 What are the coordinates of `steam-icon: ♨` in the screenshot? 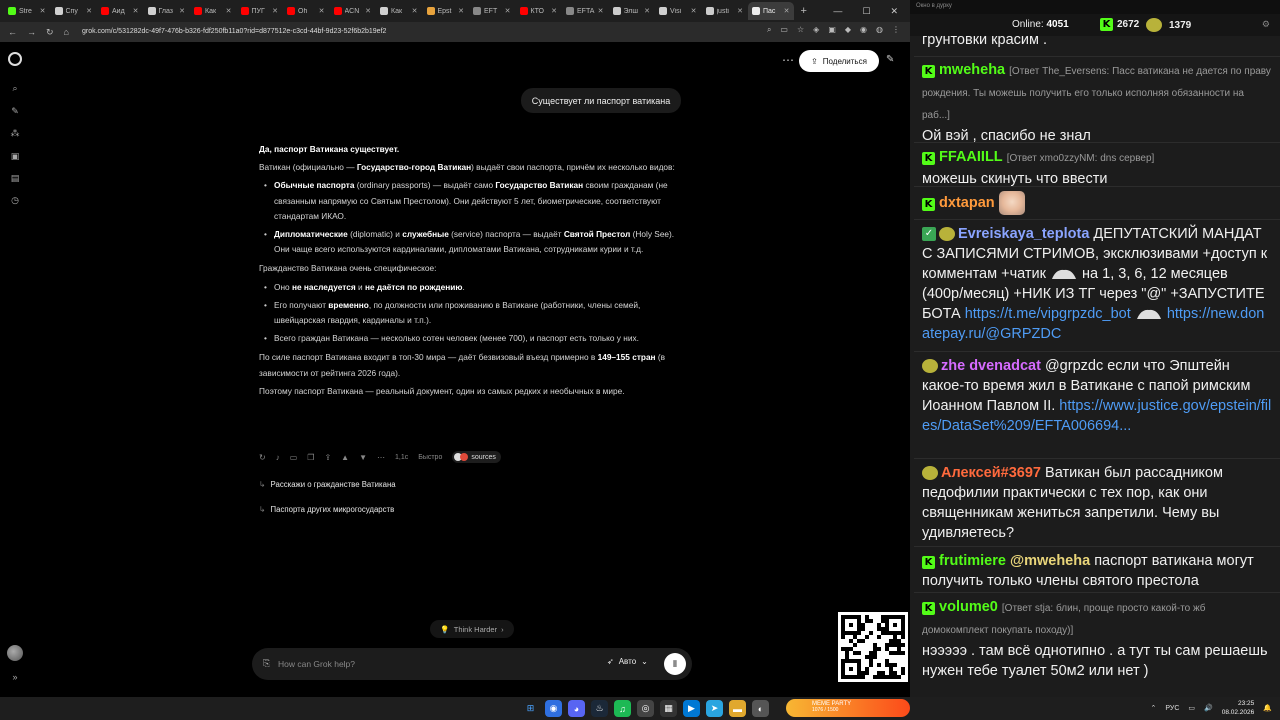 It's located at (599, 708).